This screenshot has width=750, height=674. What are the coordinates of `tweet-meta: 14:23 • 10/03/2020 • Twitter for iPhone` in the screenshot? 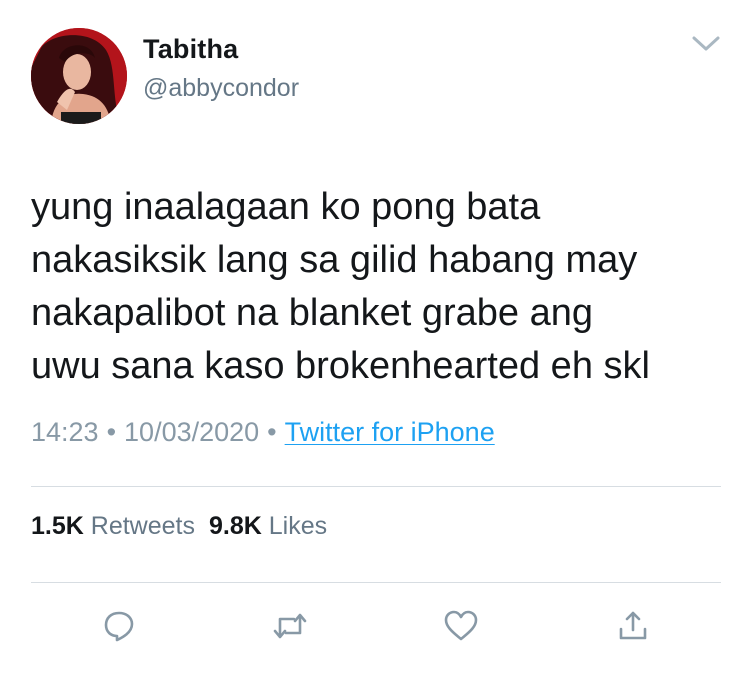 It's located at (263, 432).